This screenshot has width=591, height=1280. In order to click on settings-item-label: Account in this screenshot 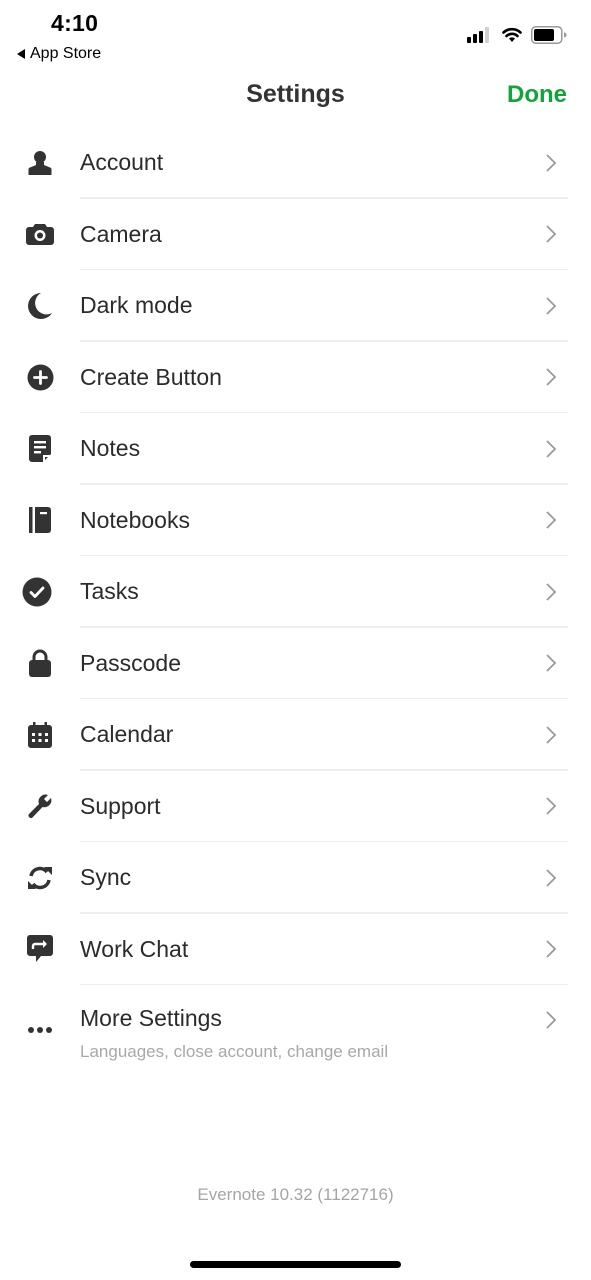, I will do `click(122, 162)`.